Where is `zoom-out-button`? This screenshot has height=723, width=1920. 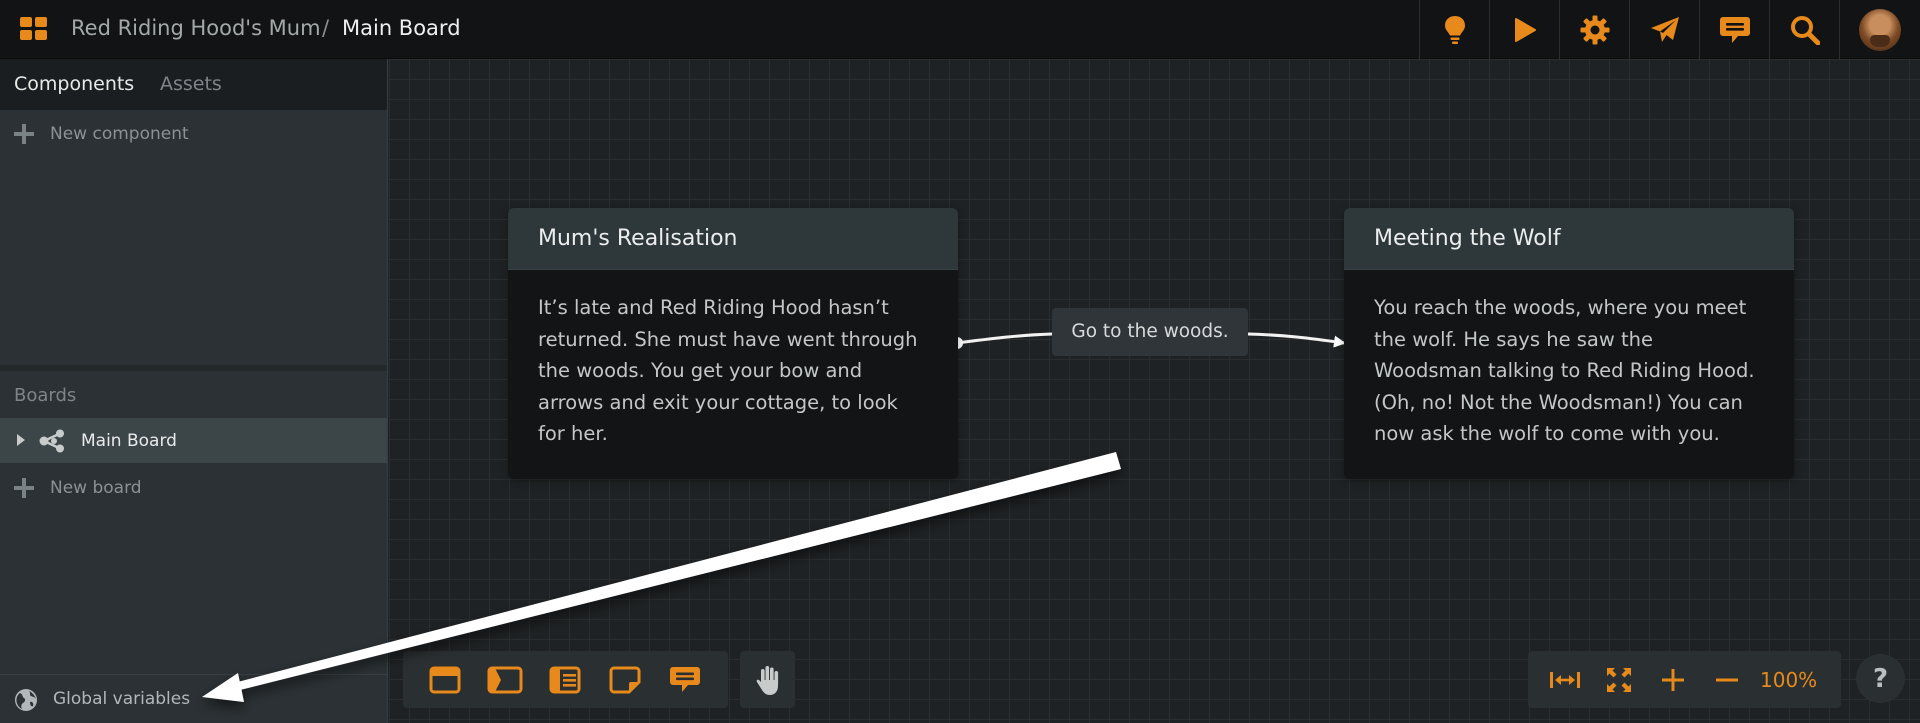 zoom-out-button is located at coordinates (1727, 679).